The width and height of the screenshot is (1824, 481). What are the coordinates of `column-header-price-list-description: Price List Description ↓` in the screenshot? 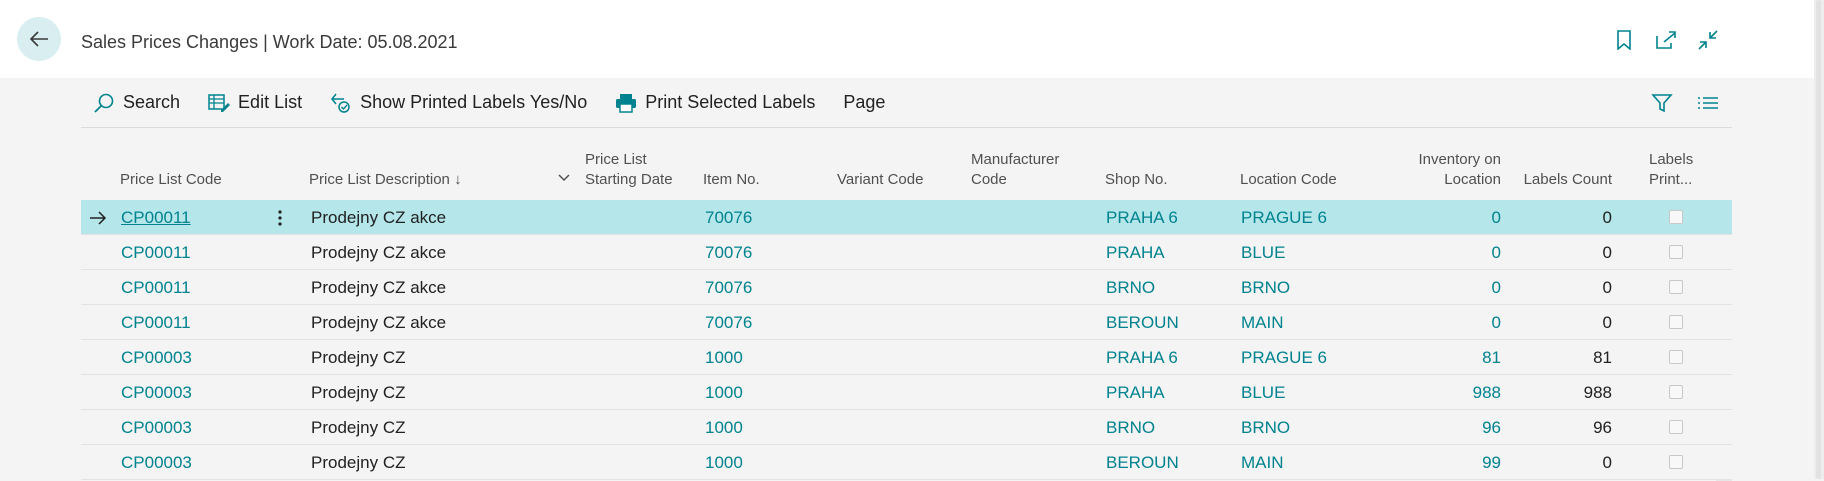 It's located at (385, 180).